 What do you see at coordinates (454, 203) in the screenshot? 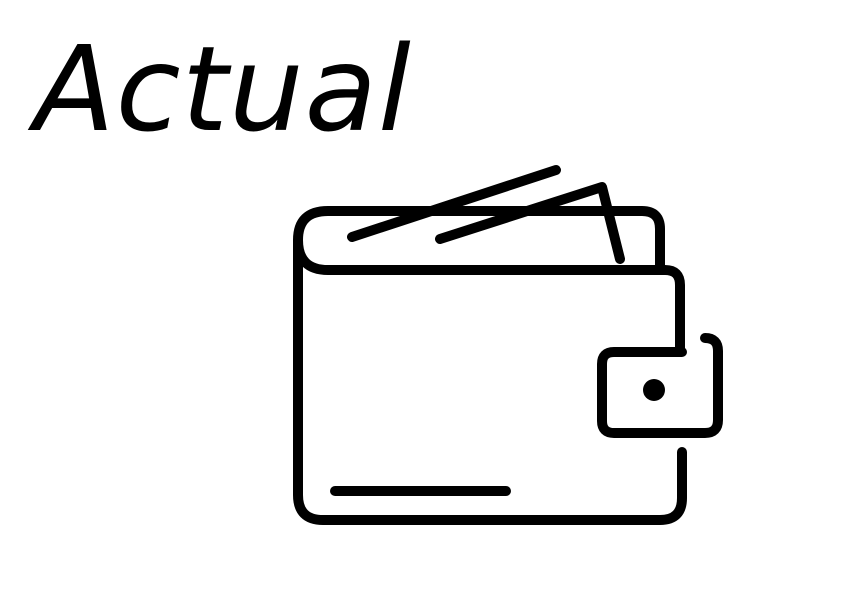
I see `cash-strip-back` at bounding box center [454, 203].